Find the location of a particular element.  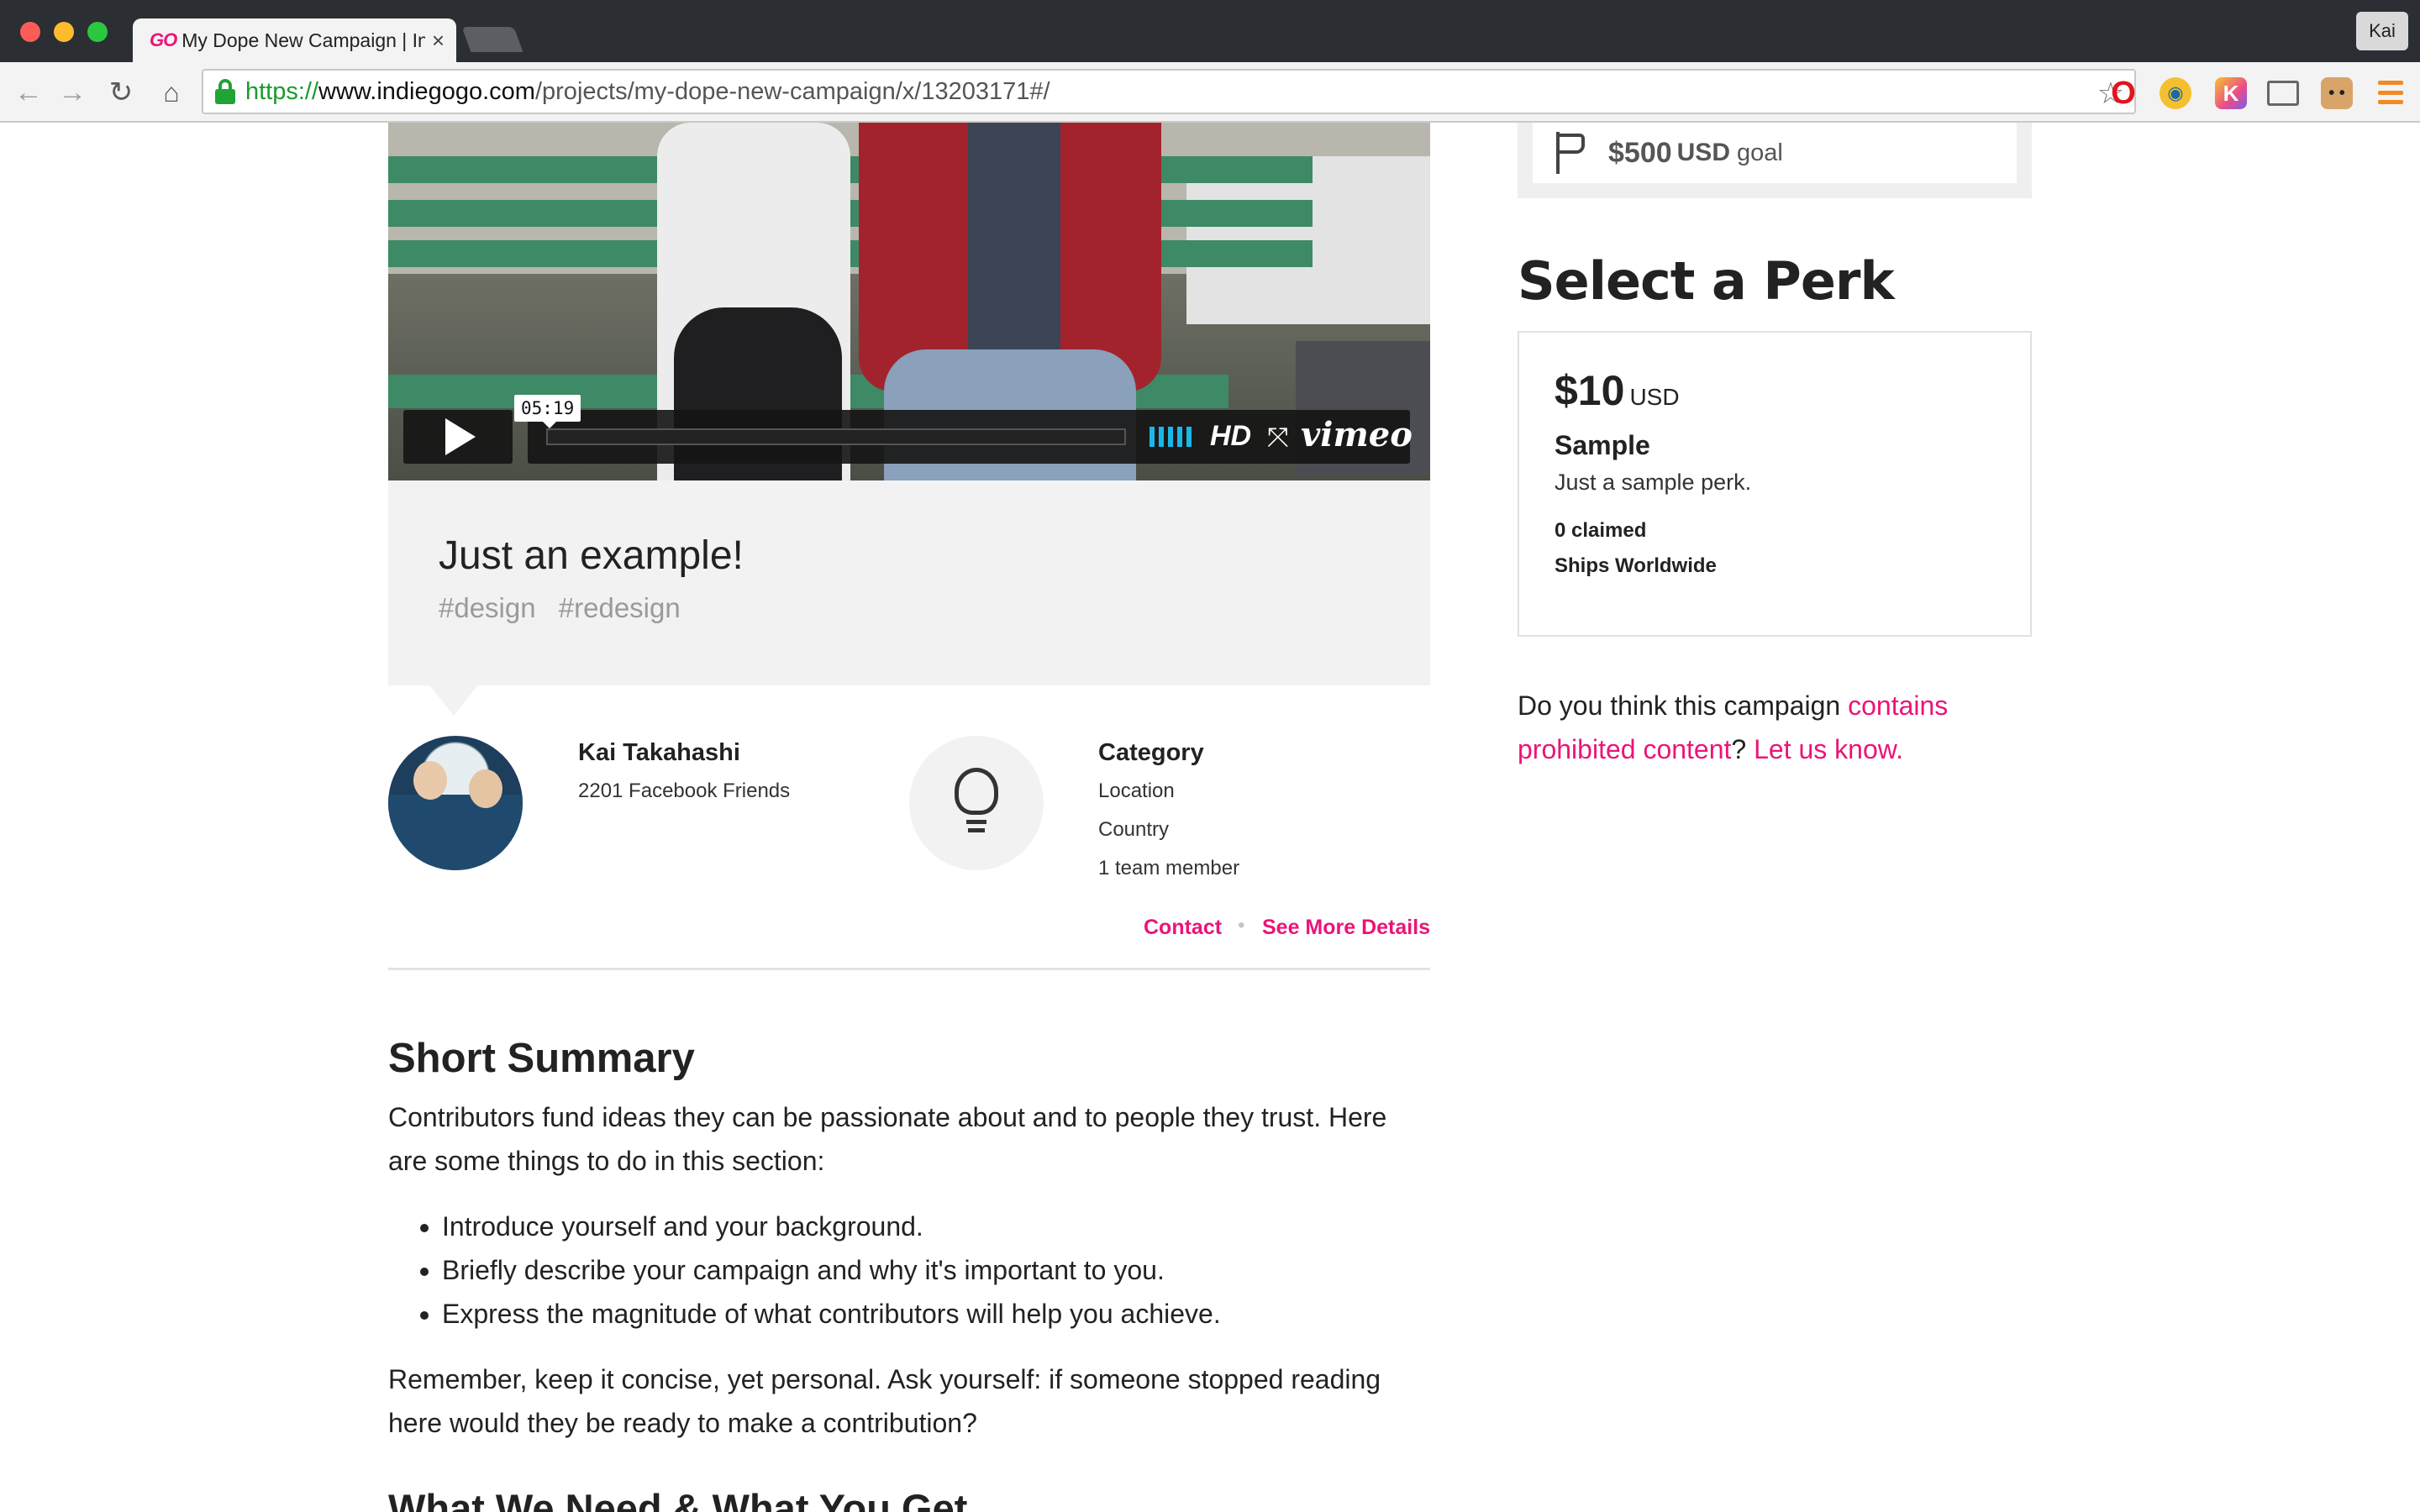

window-close-button is located at coordinates (30, 32).